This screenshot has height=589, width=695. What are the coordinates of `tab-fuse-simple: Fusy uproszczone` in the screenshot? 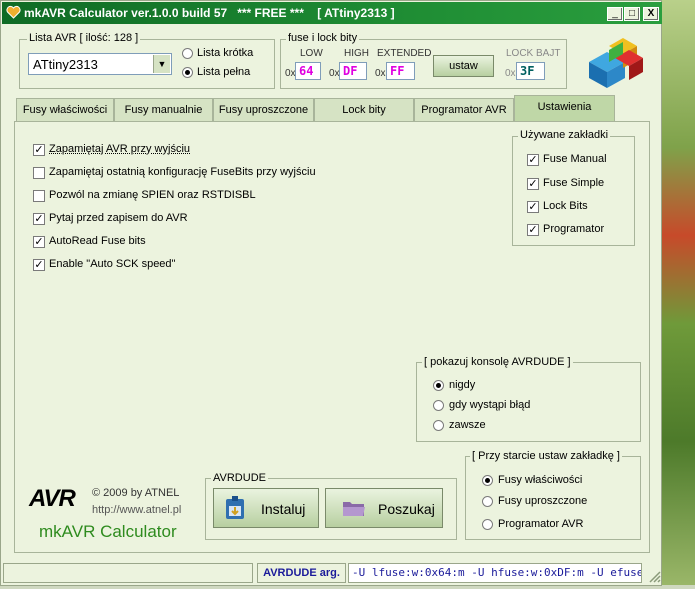 It's located at (263, 110).